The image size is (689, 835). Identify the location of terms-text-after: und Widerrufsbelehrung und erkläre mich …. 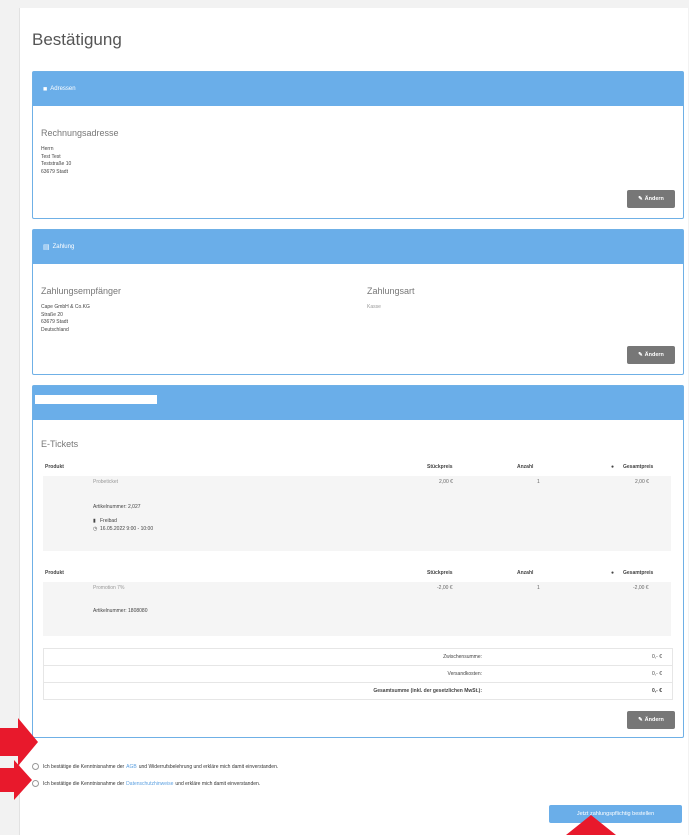
(208, 766).